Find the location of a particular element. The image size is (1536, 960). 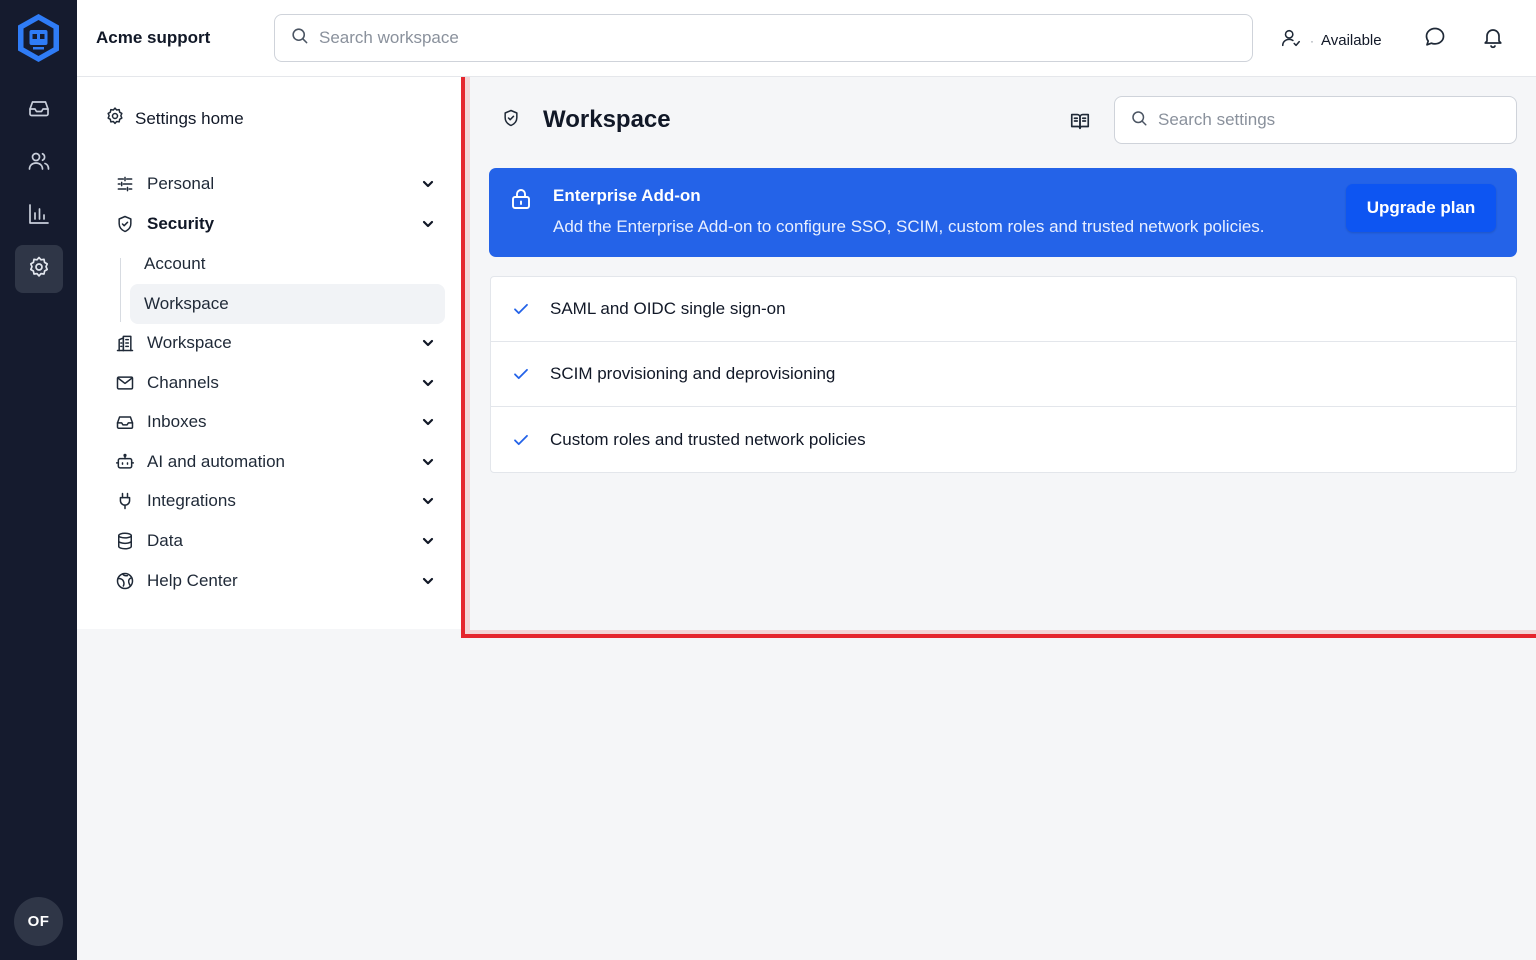

sidebar-item-help-center: Help Center is located at coordinates (275, 581).